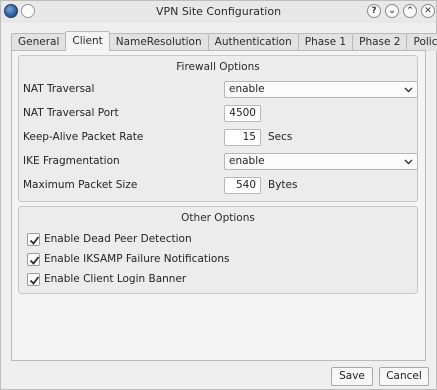 The width and height of the screenshot is (437, 390). I want to click on keep-alive-unit: Secs, so click(280, 137).